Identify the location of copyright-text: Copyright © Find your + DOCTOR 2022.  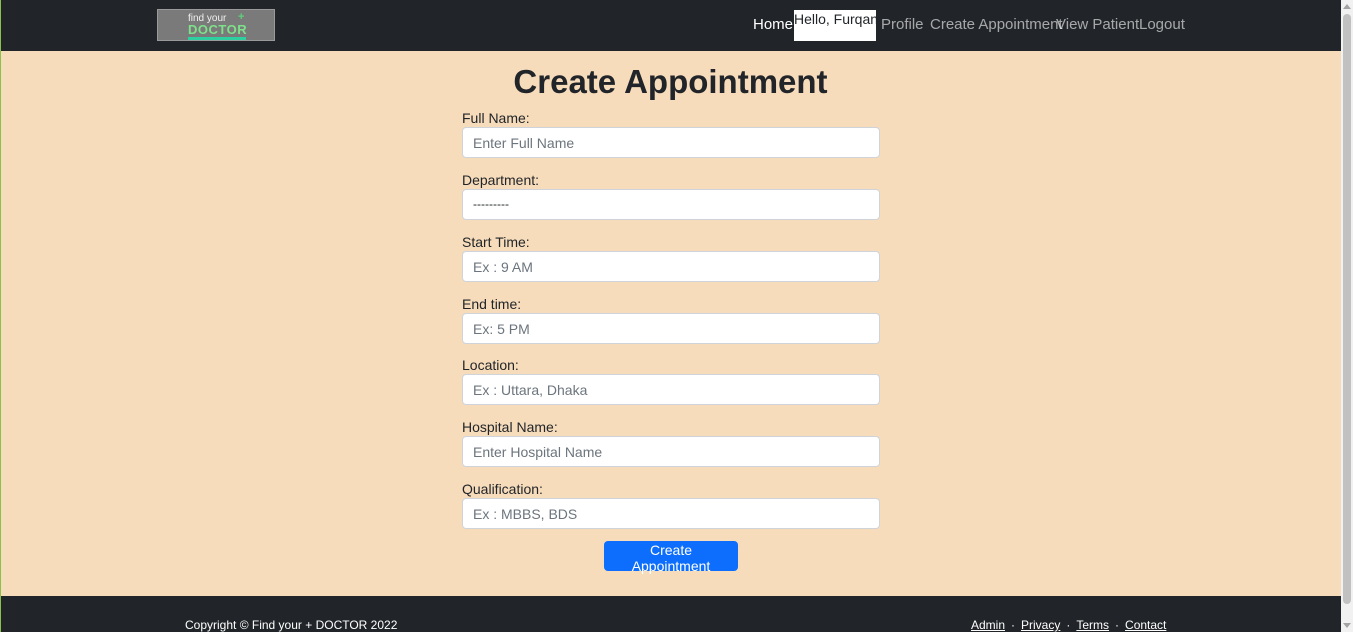
(291, 625).